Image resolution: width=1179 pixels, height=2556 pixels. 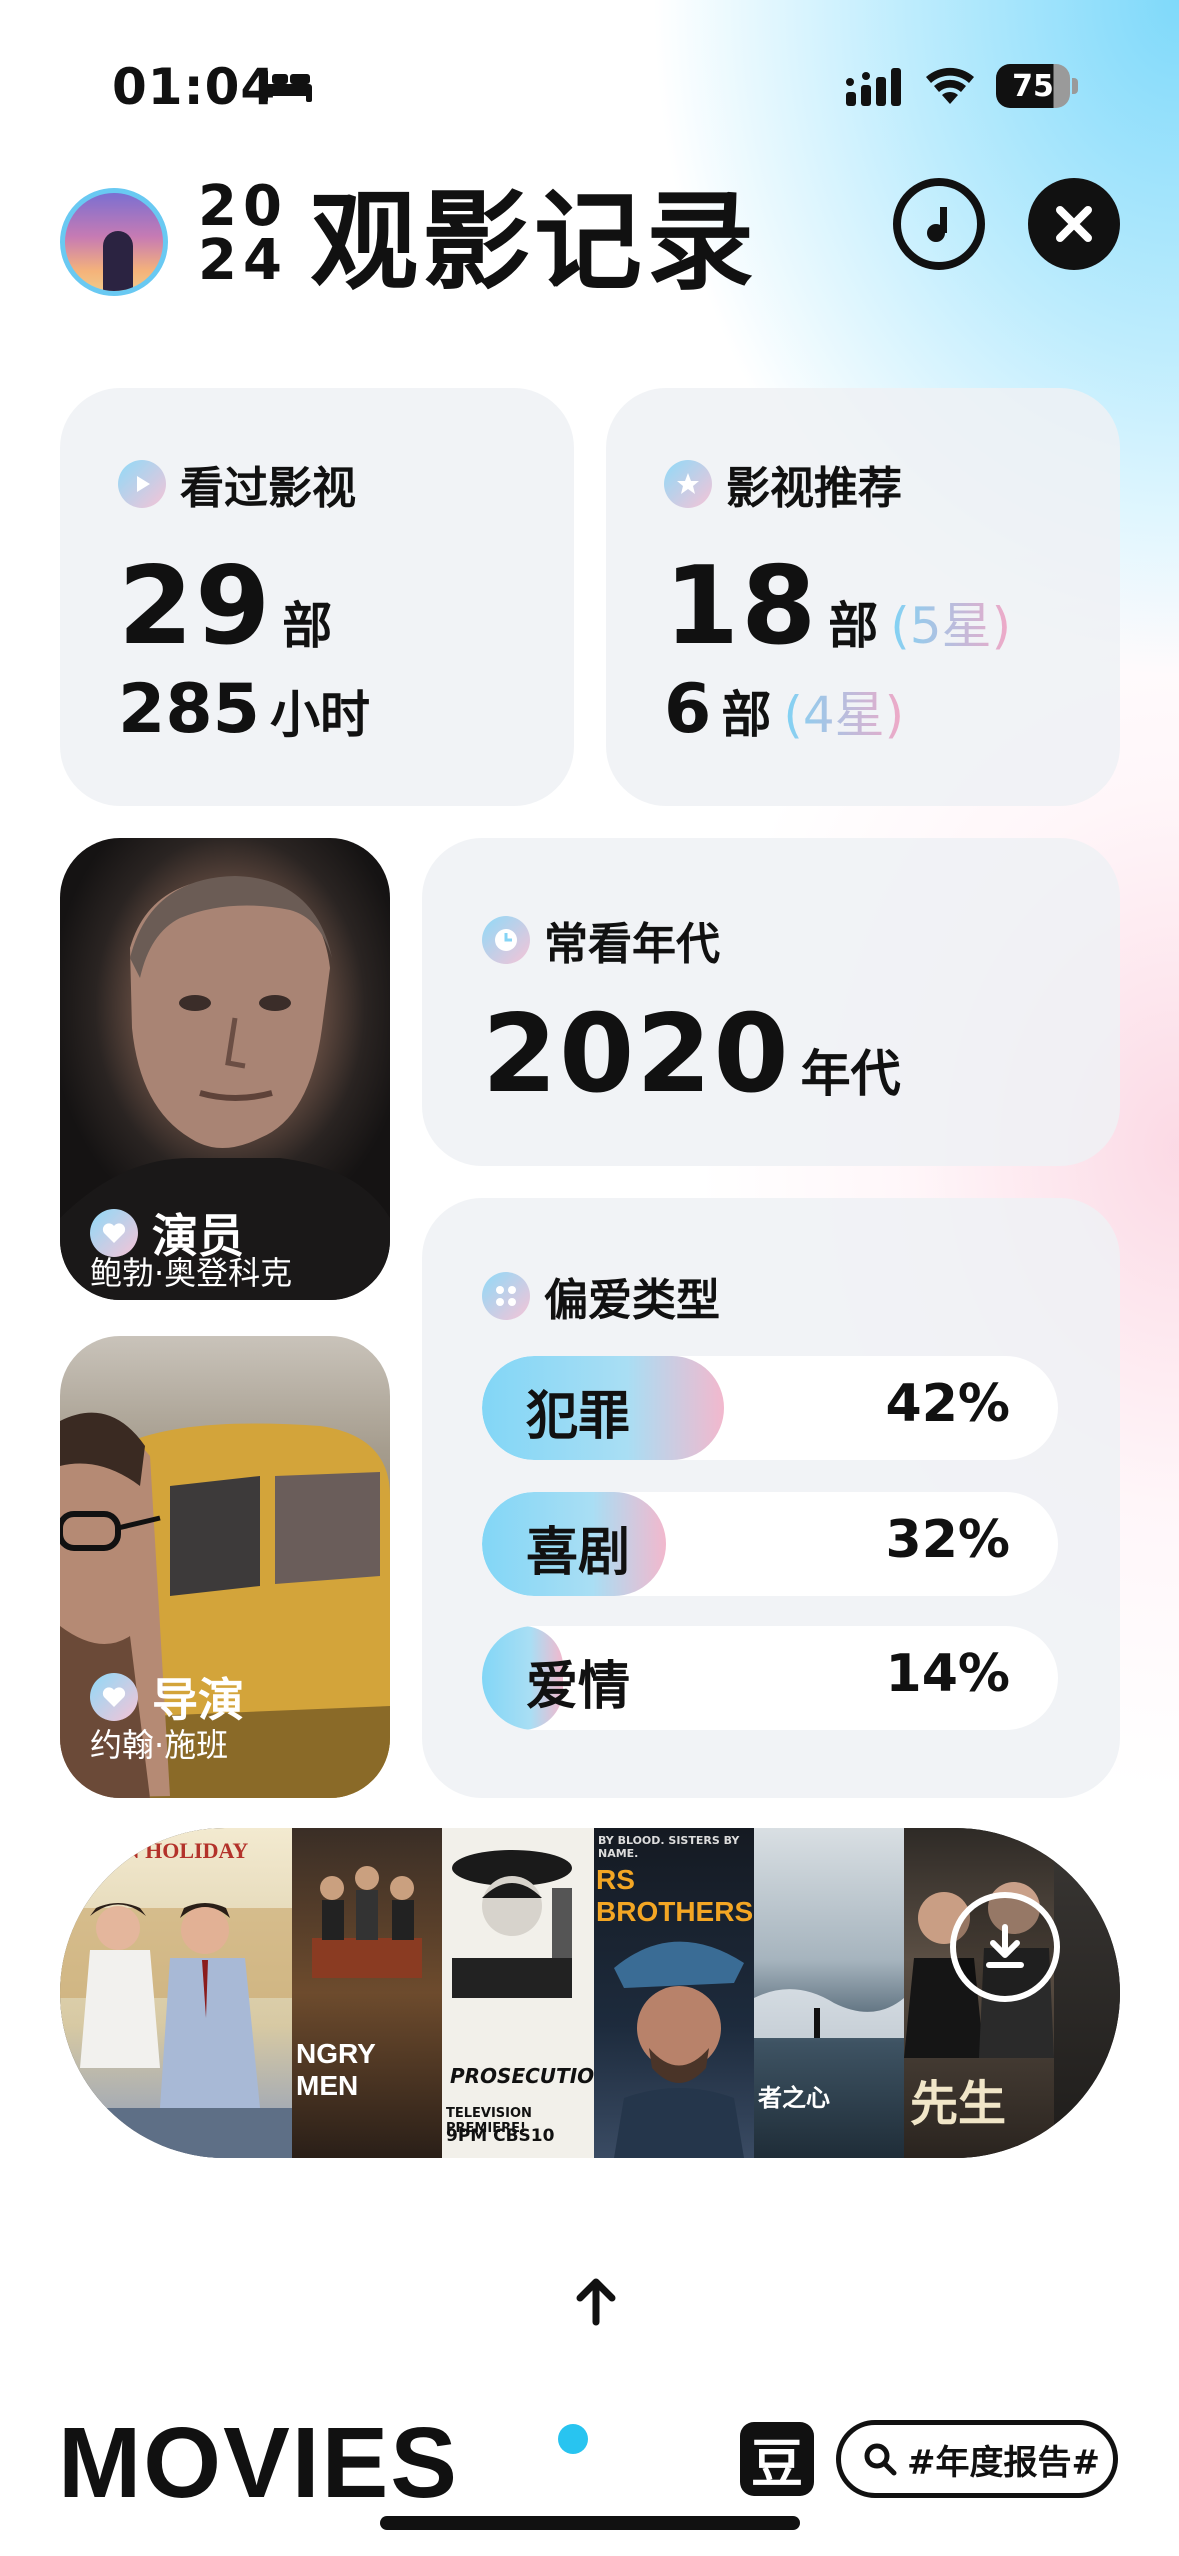 What do you see at coordinates (191, 1273) in the screenshot?
I see `actor-name: 鲍勃·奥登科克` at bounding box center [191, 1273].